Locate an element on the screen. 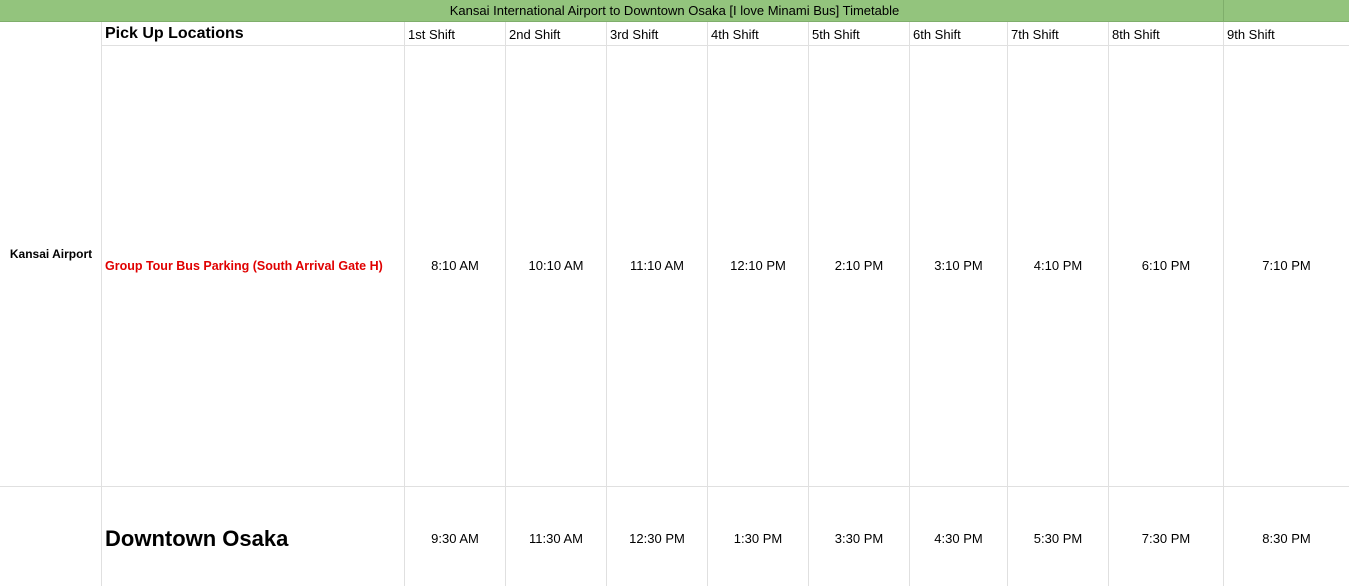 Image resolution: width=1349 pixels, height=586 pixels. shift-header: 5th Shift is located at coordinates (836, 34).